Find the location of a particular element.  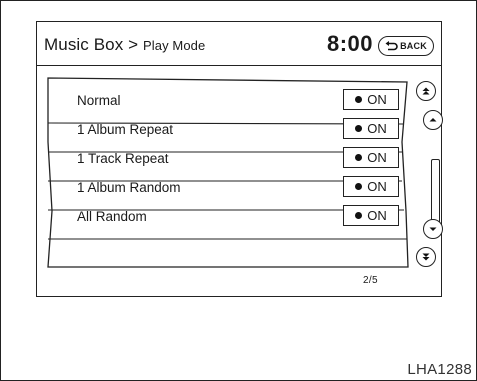

scroll-up-button is located at coordinates (433, 120).